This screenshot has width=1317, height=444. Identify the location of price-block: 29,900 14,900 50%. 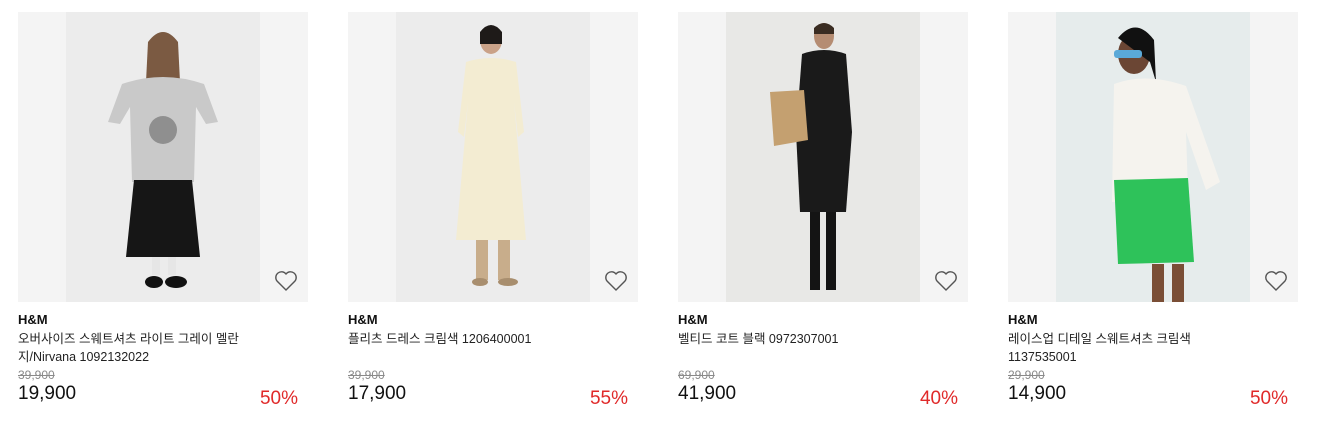
(1153, 391).